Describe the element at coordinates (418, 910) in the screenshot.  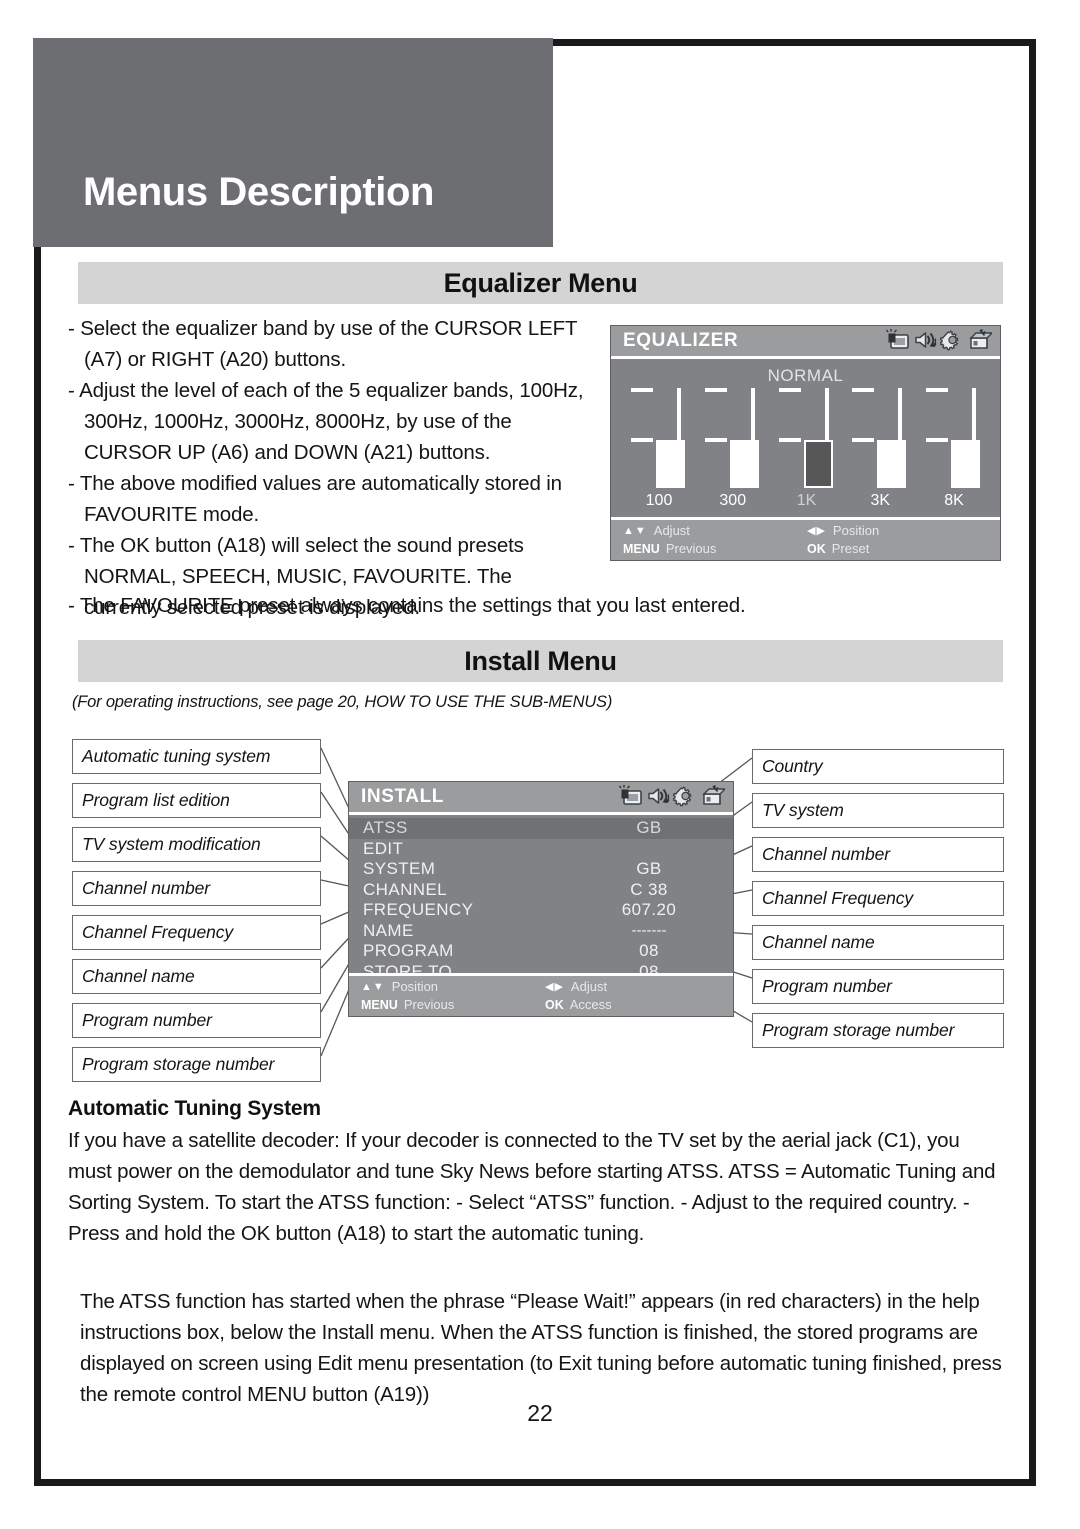
I see `install-row-label: FREQUENCY` at that location.